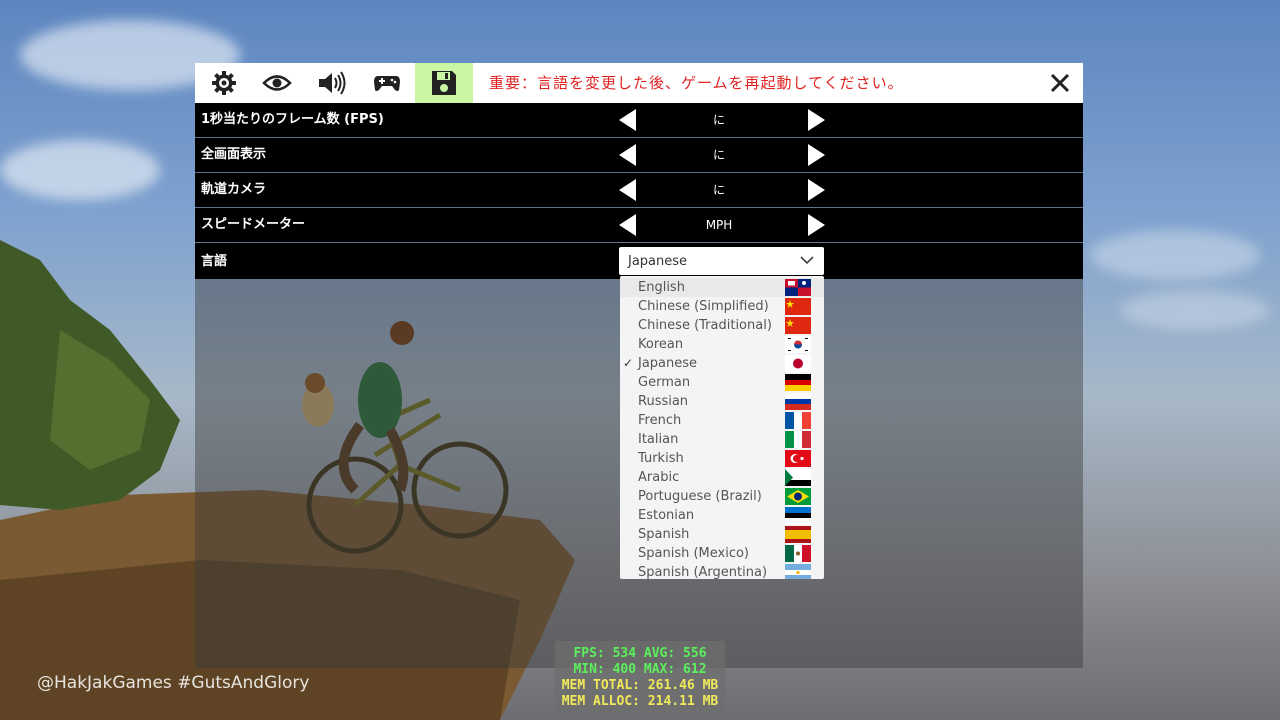  Describe the element at coordinates (639, 120) in the screenshot. I see `setting-row-fps: 1秒当たりのフレーム数 (FPS) に` at that location.